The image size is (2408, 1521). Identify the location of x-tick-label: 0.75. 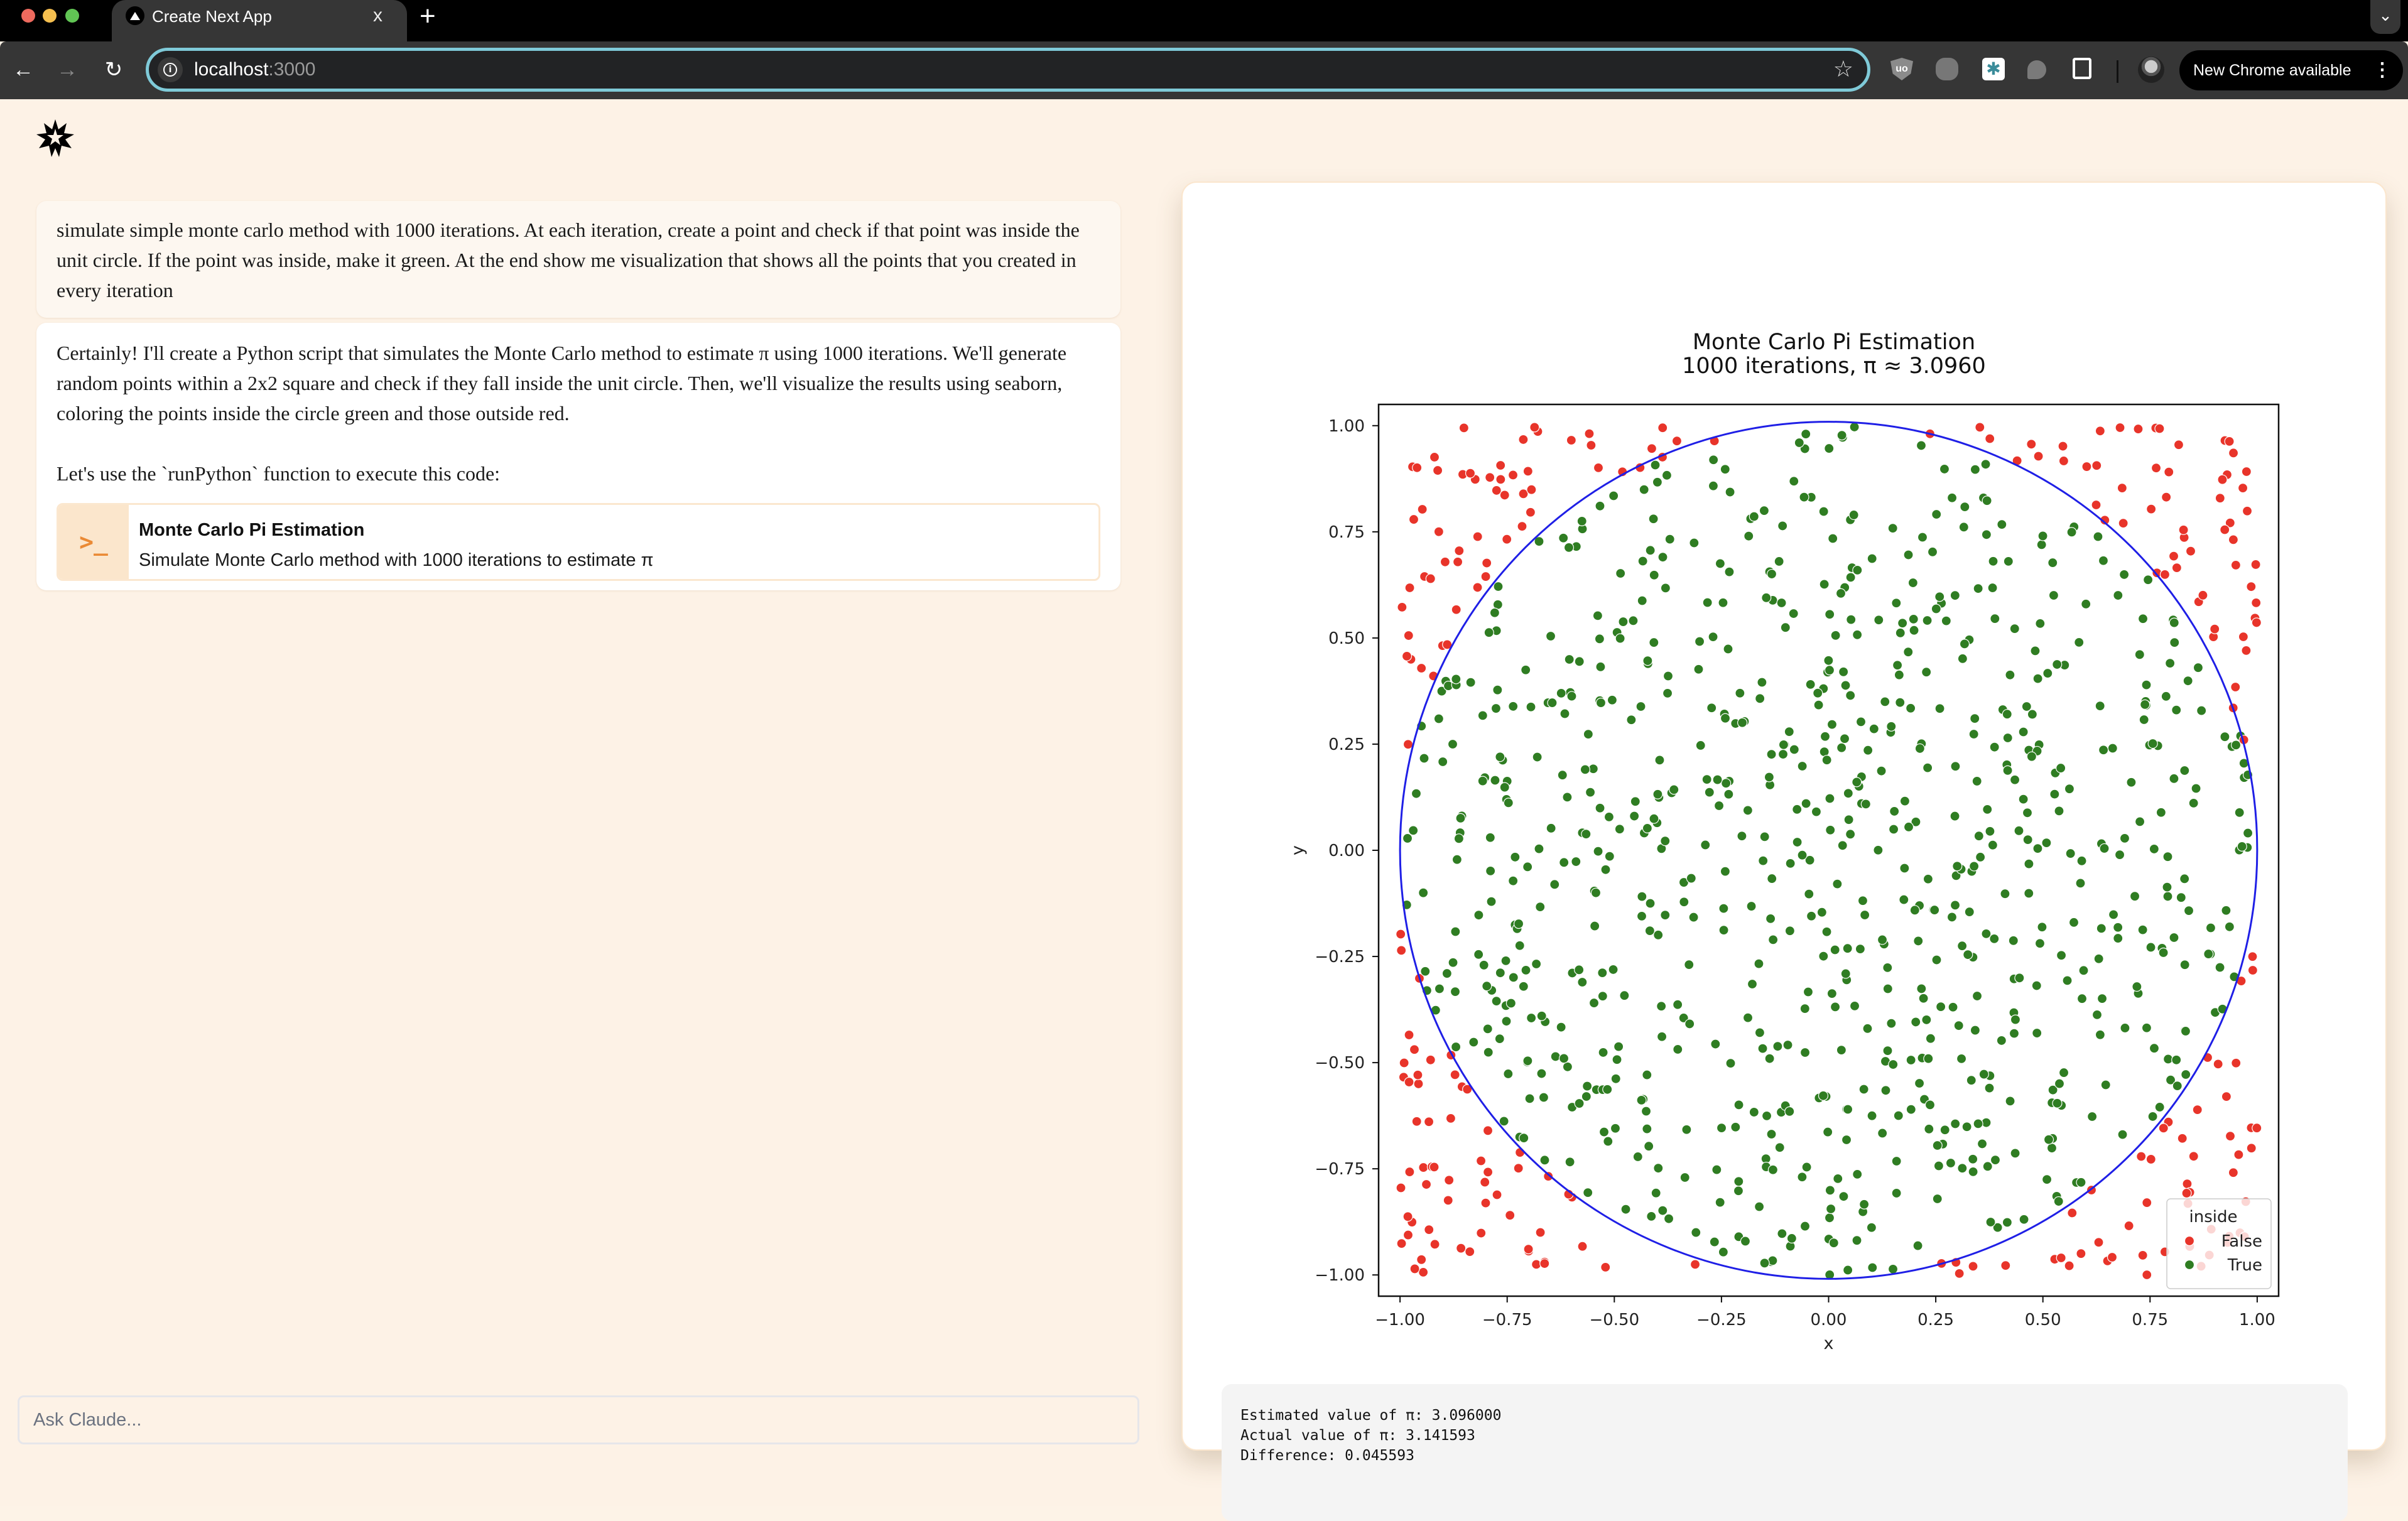
(2150, 1320).